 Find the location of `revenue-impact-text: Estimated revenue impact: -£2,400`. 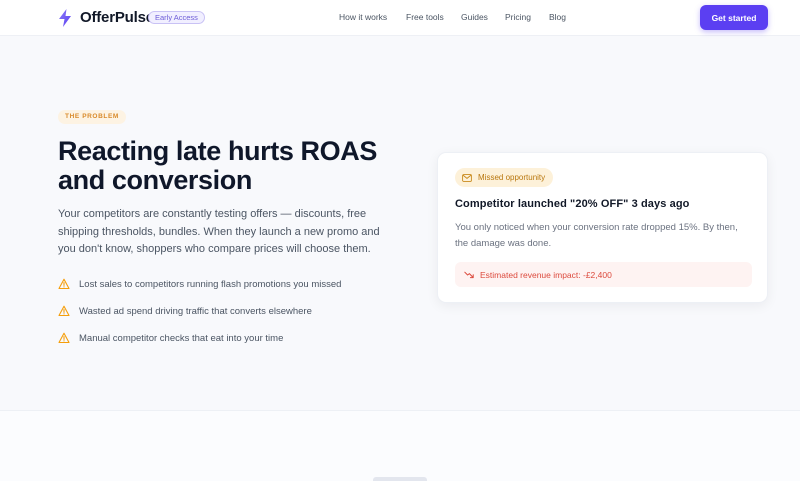

revenue-impact-text: Estimated revenue impact: -£2,400 is located at coordinates (546, 274).